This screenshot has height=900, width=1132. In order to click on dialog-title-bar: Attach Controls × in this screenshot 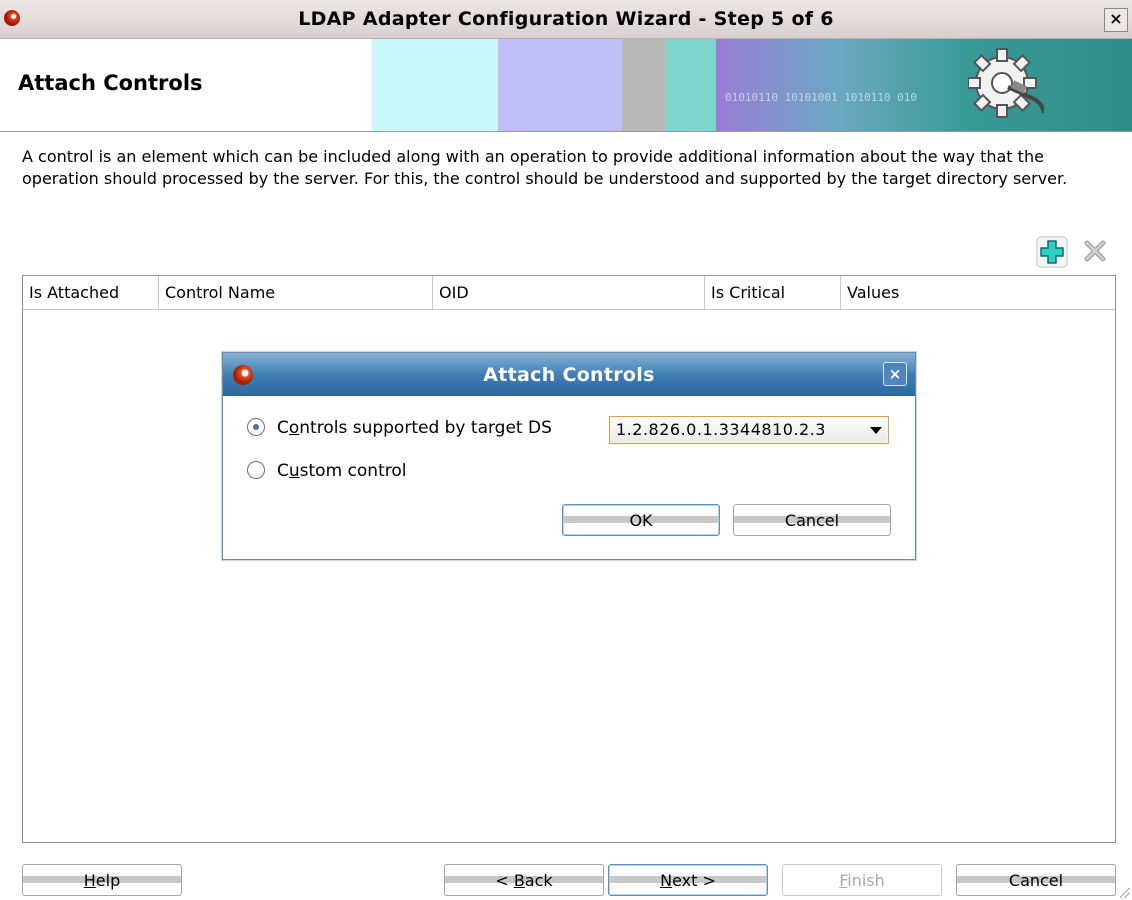, I will do `click(569, 374)`.